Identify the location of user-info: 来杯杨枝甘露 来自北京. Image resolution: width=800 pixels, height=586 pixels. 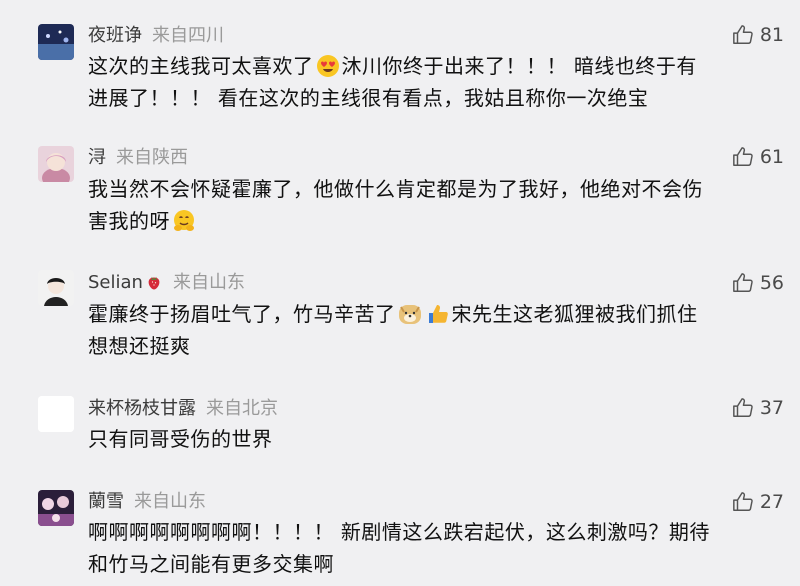
(183, 409).